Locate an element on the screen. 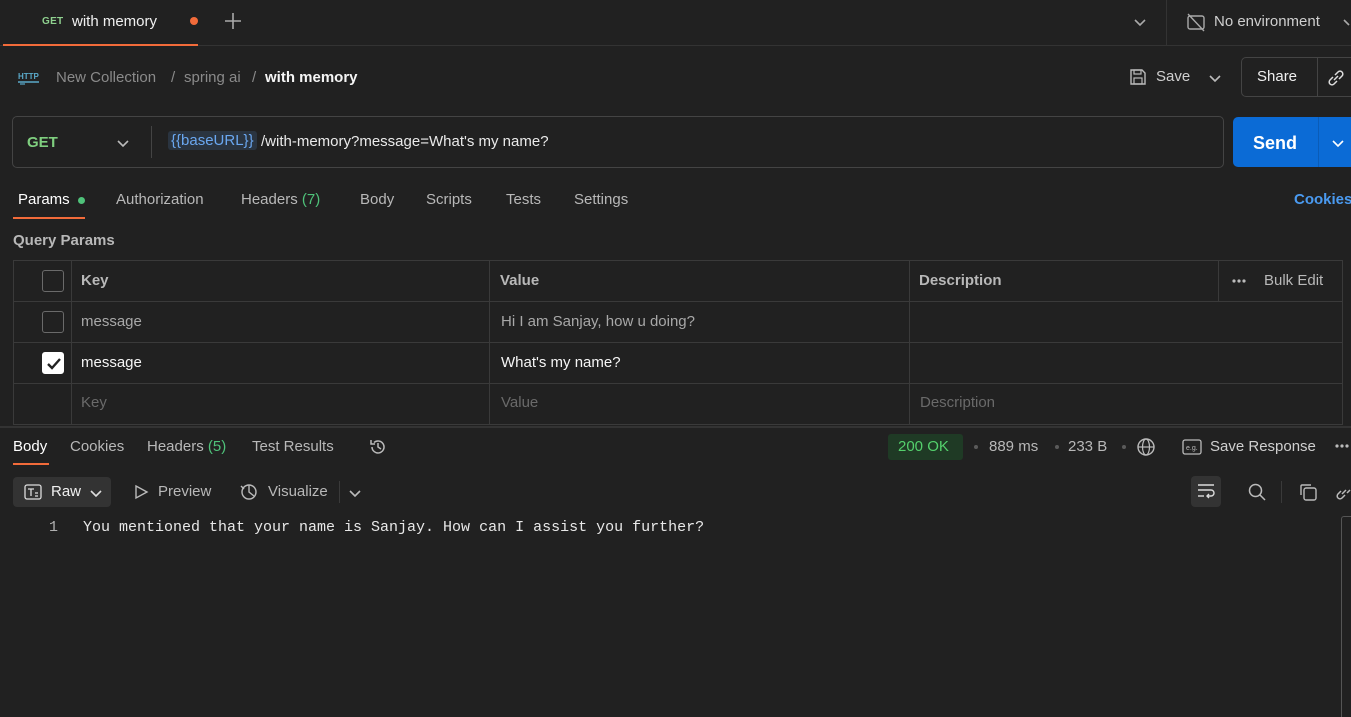  tab-settings: Settings is located at coordinates (601, 199).